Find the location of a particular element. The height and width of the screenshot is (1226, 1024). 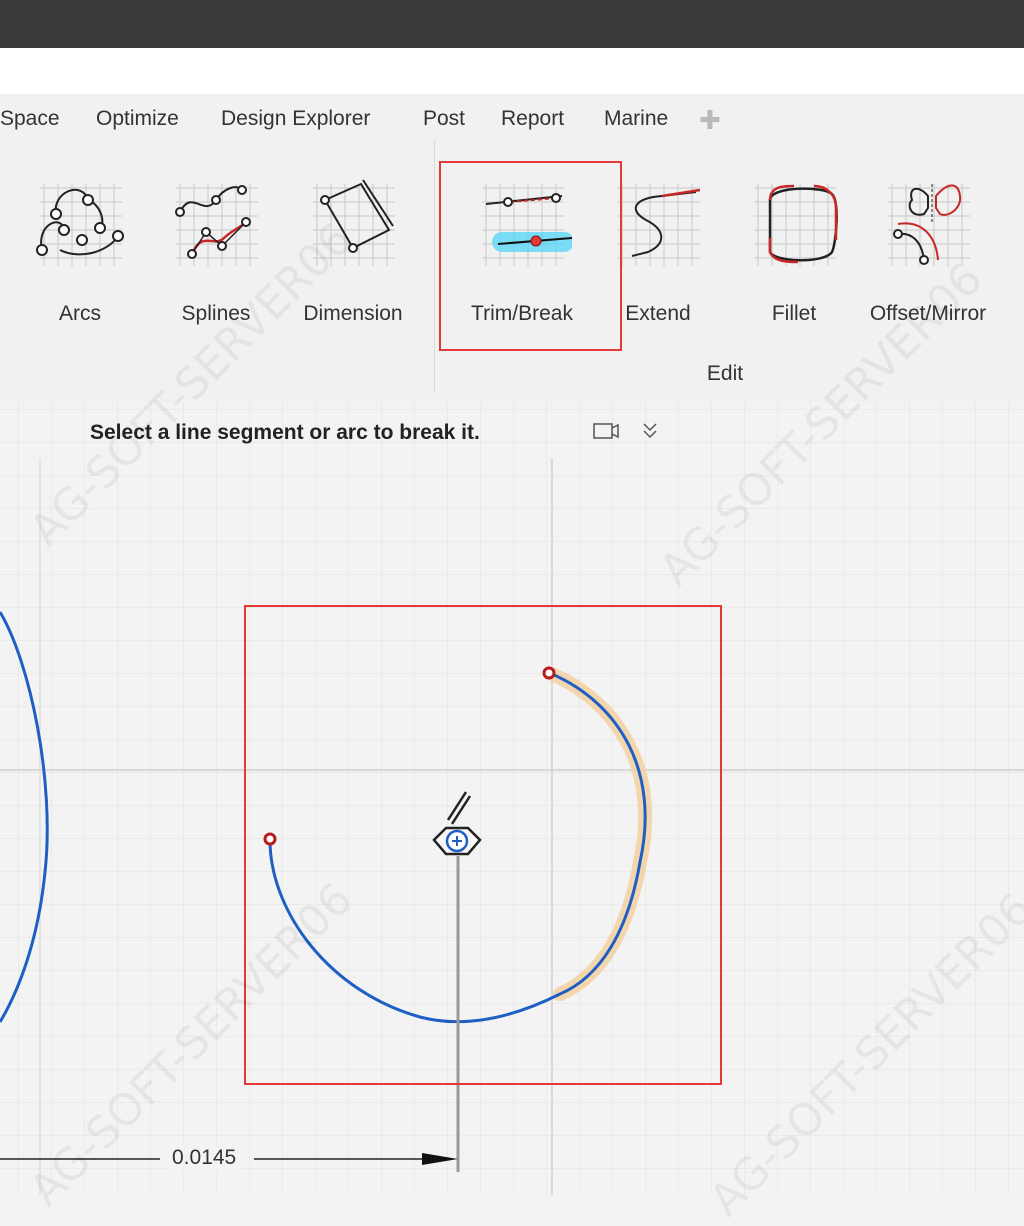

extend-icon is located at coordinates (659, 225).